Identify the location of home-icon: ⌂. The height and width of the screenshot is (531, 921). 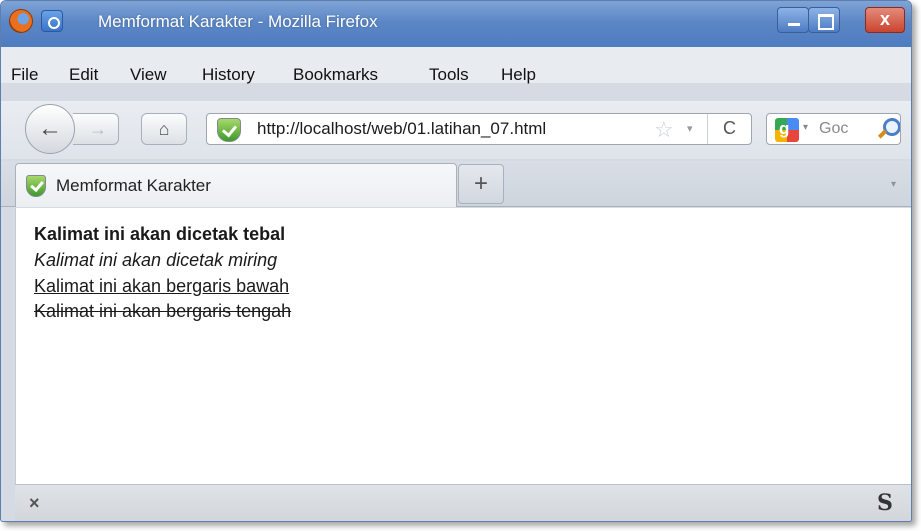
(164, 129).